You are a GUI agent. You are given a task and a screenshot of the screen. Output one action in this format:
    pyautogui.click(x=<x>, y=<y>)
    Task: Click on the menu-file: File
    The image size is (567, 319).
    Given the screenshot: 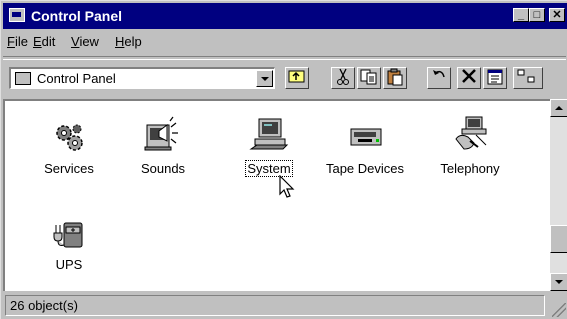 What is the action you would take?
    pyautogui.click(x=17, y=41)
    